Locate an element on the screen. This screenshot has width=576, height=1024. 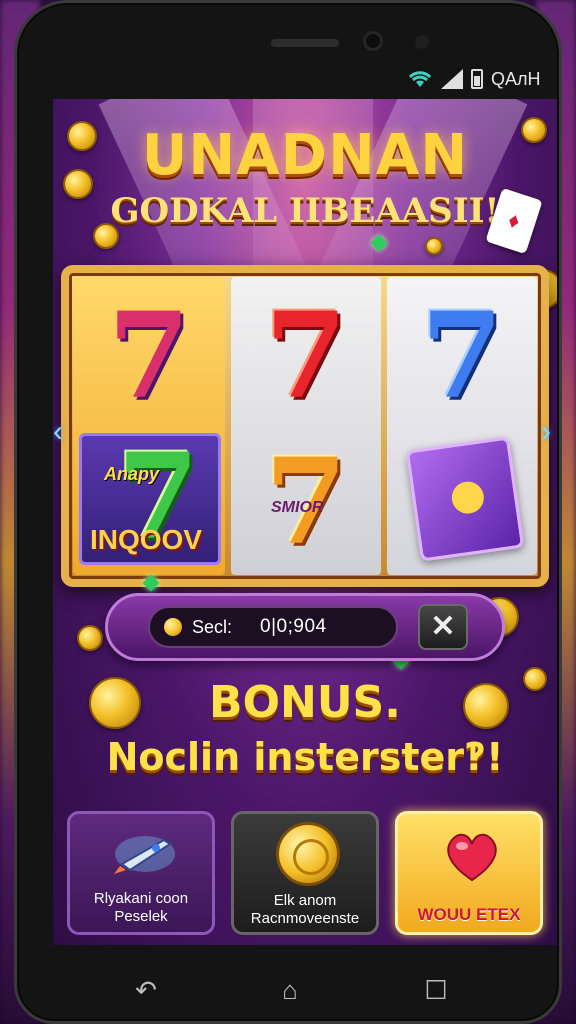
reel-2: 7 7 SMIOR is located at coordinates (306, 426).